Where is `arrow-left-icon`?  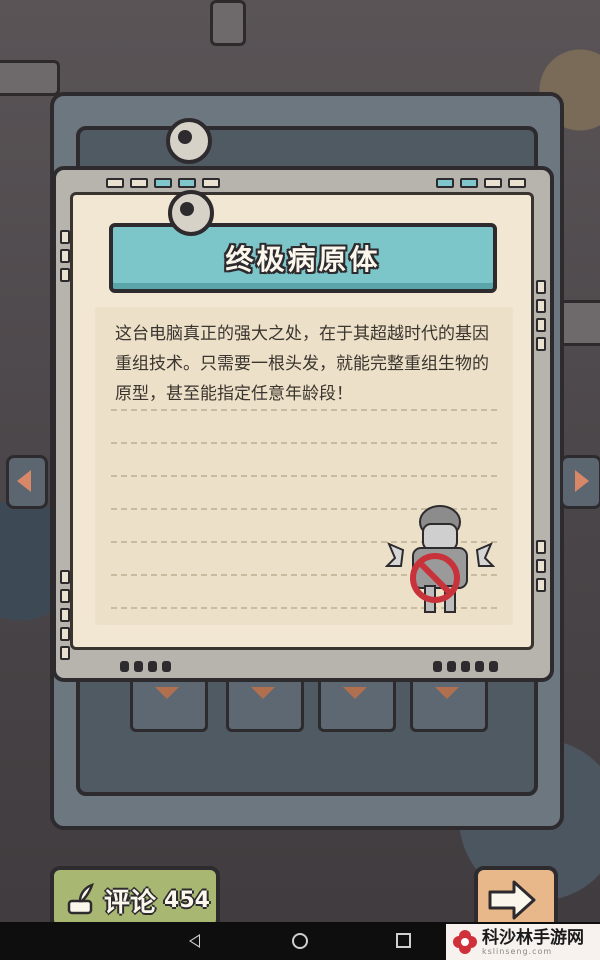
arrow-left-icon is located at coordinates (24, 481).